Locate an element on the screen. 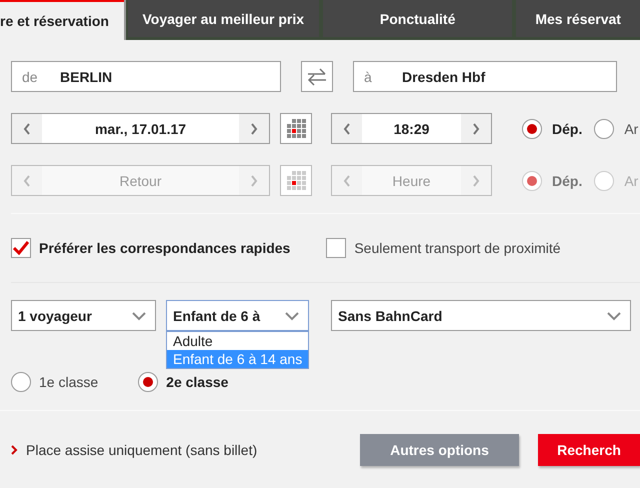  date-stepper: mar., 17.01.17 is located at coordinates (140, 128).